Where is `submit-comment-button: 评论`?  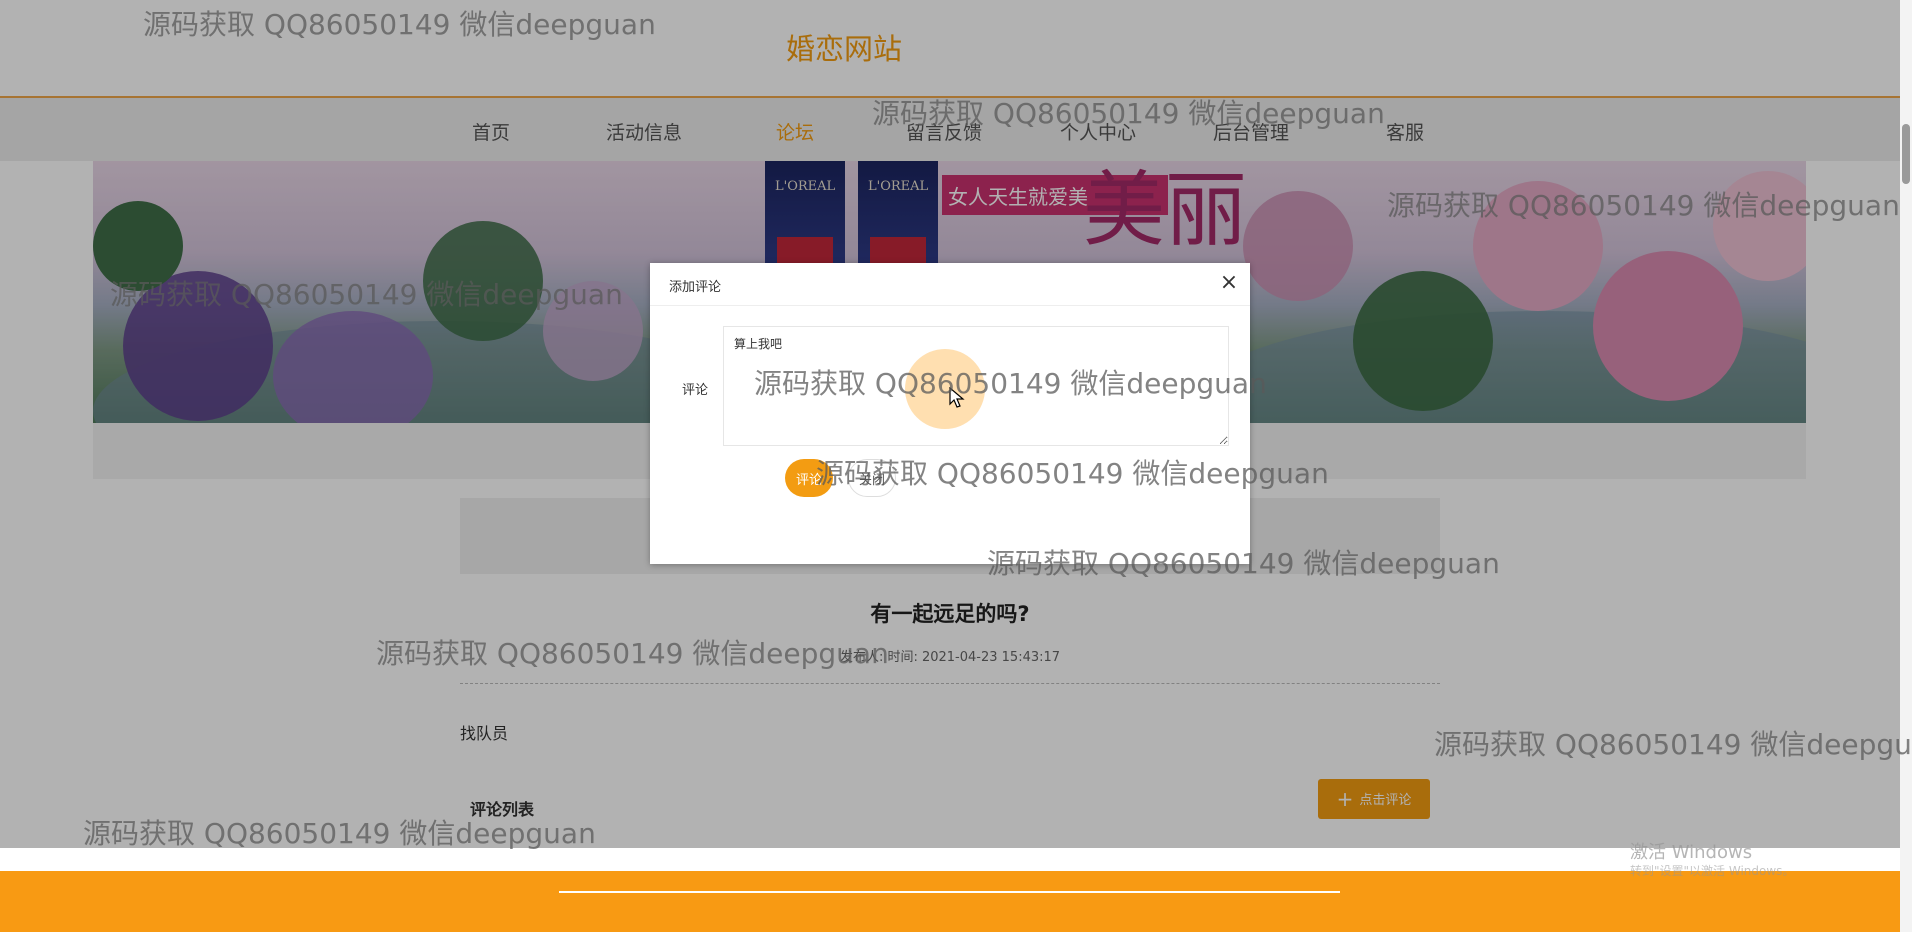
submit-comment-button: 评论 is located at coordinates (809, 478).